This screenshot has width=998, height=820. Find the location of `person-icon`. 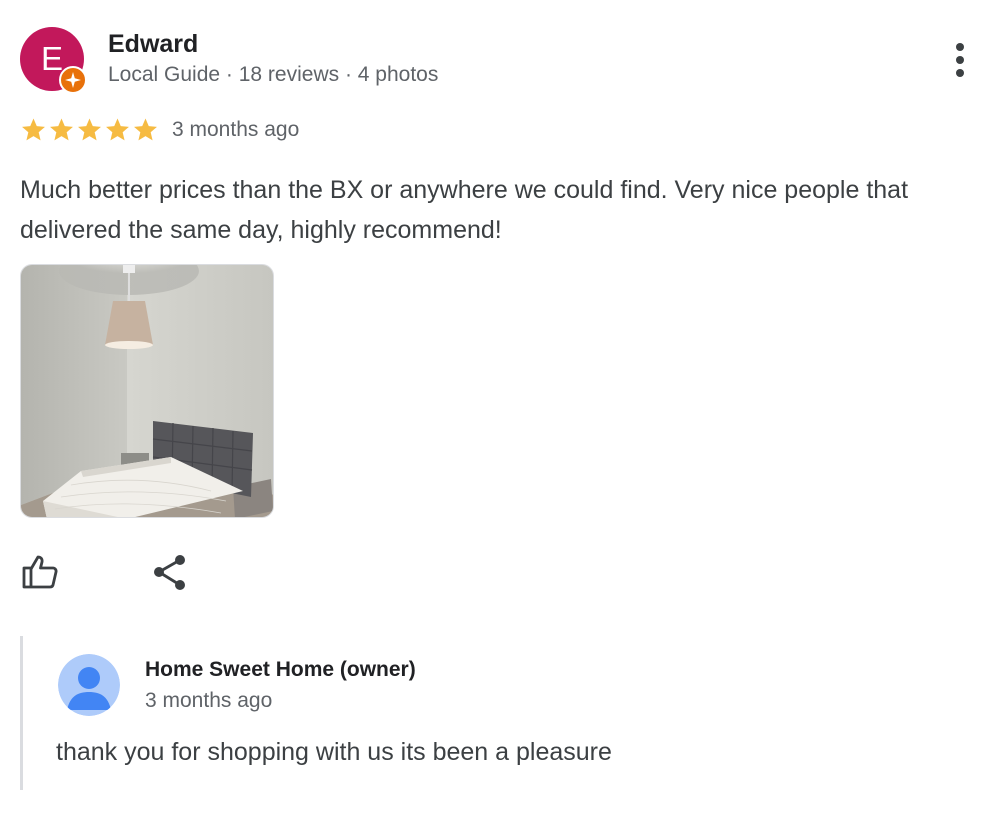

person-icon is located at coordinates (89, 685).